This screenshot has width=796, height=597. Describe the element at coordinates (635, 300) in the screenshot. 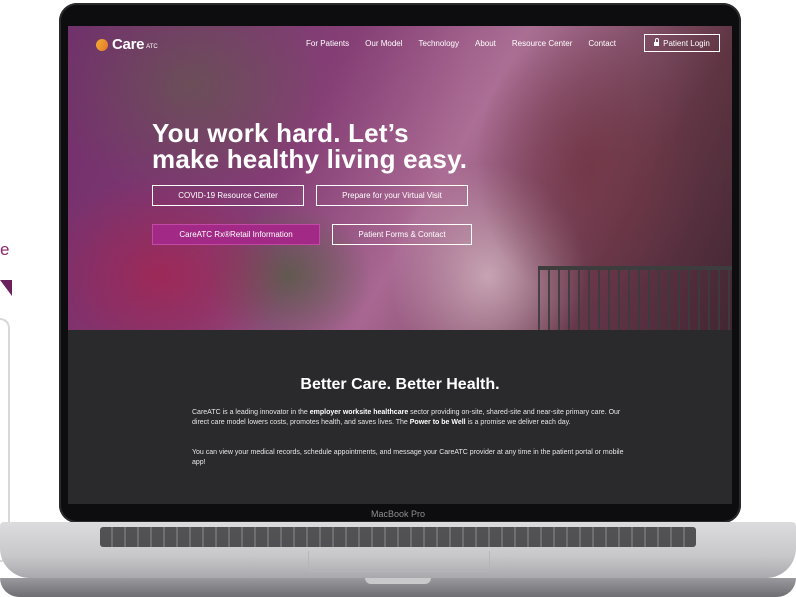

I see `shopping-cart-graphic` at that location.